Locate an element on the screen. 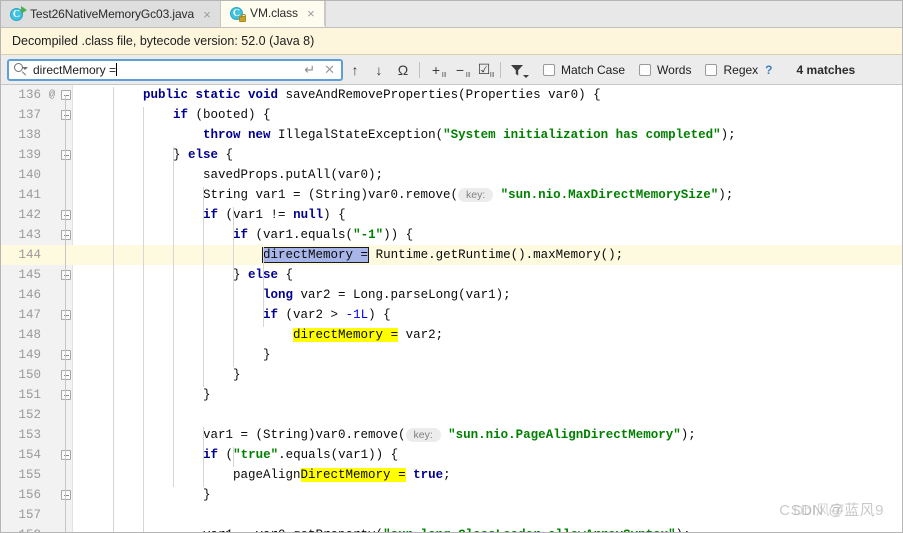 Image resolution: width=903 pixels, height=533 pixels. words-checkbox is located at coordinates (645, 69).